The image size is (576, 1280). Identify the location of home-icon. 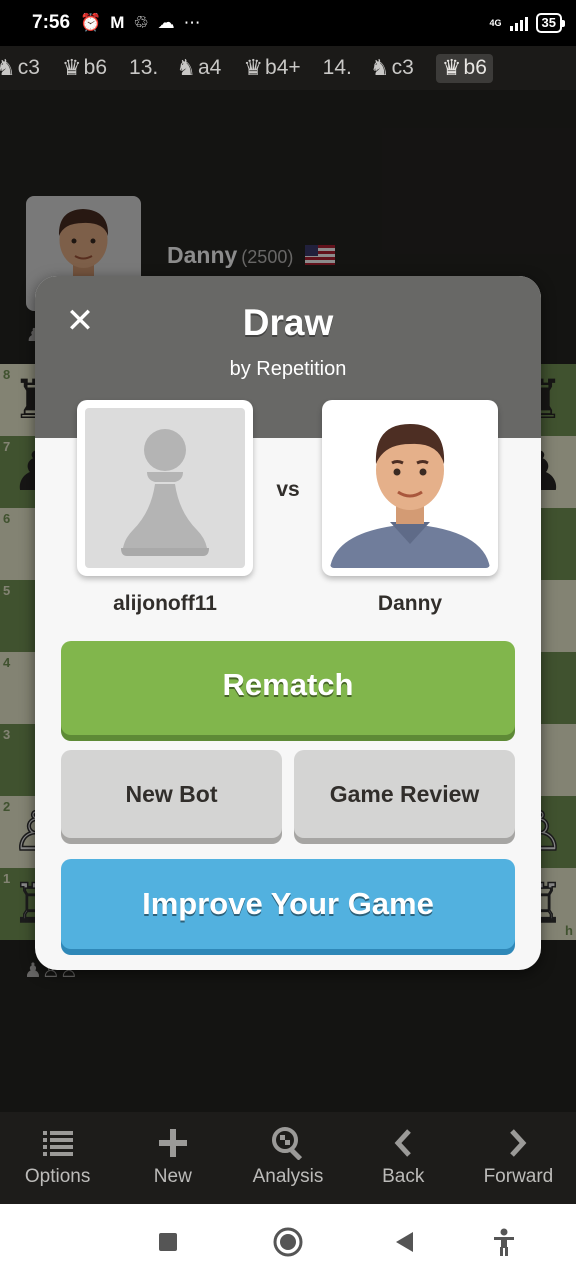
(288, 1242).